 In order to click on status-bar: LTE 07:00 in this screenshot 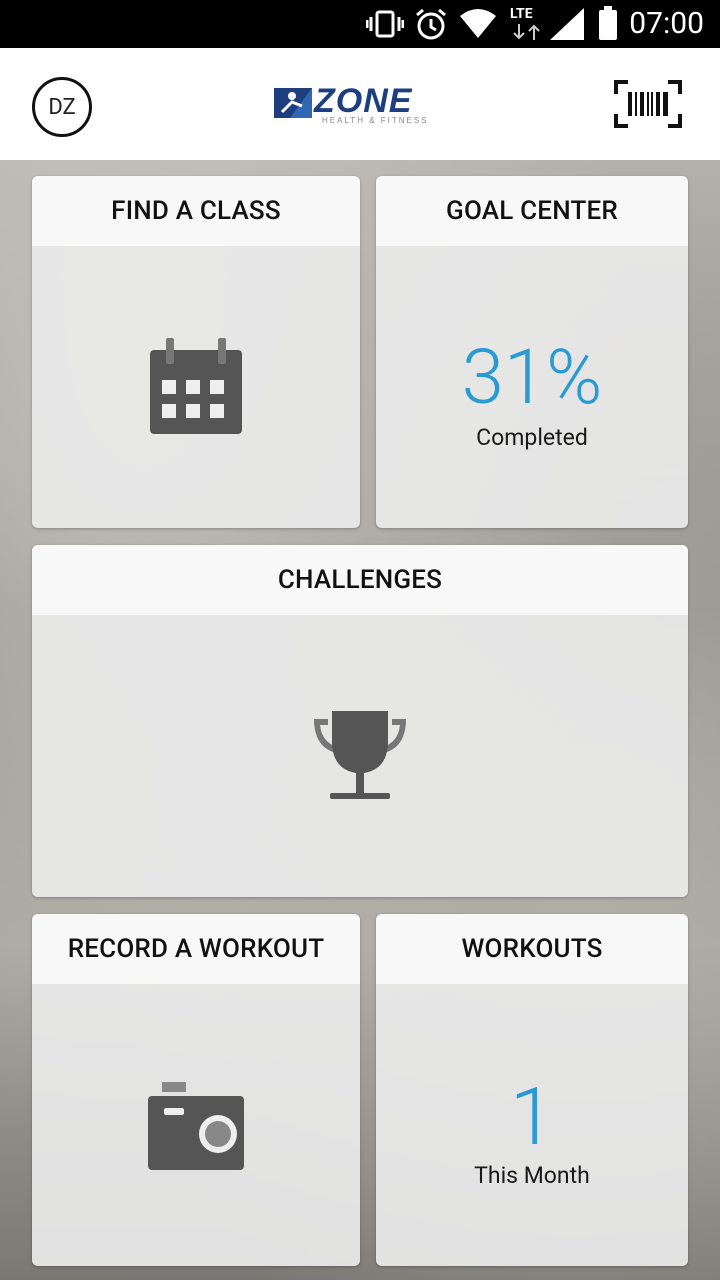, I will do `click(360, 24)`.